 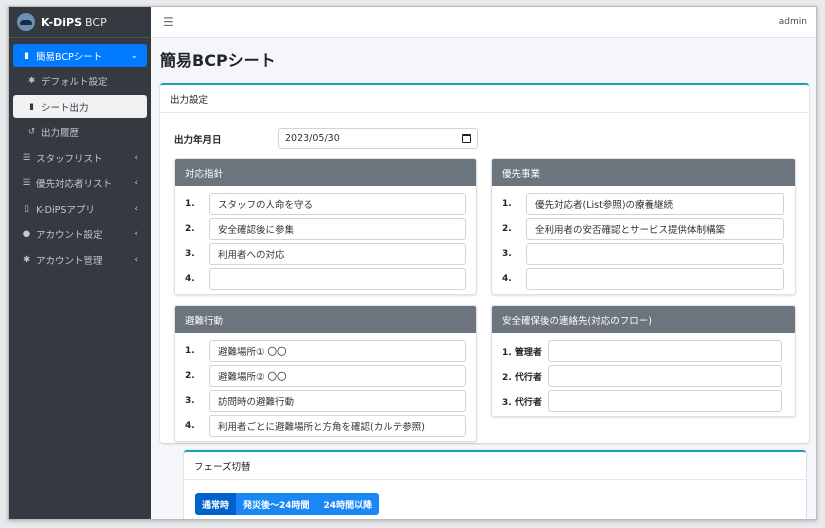 I want to click on contact-row-1: 1. 管理者, so click(x=642, y=351).